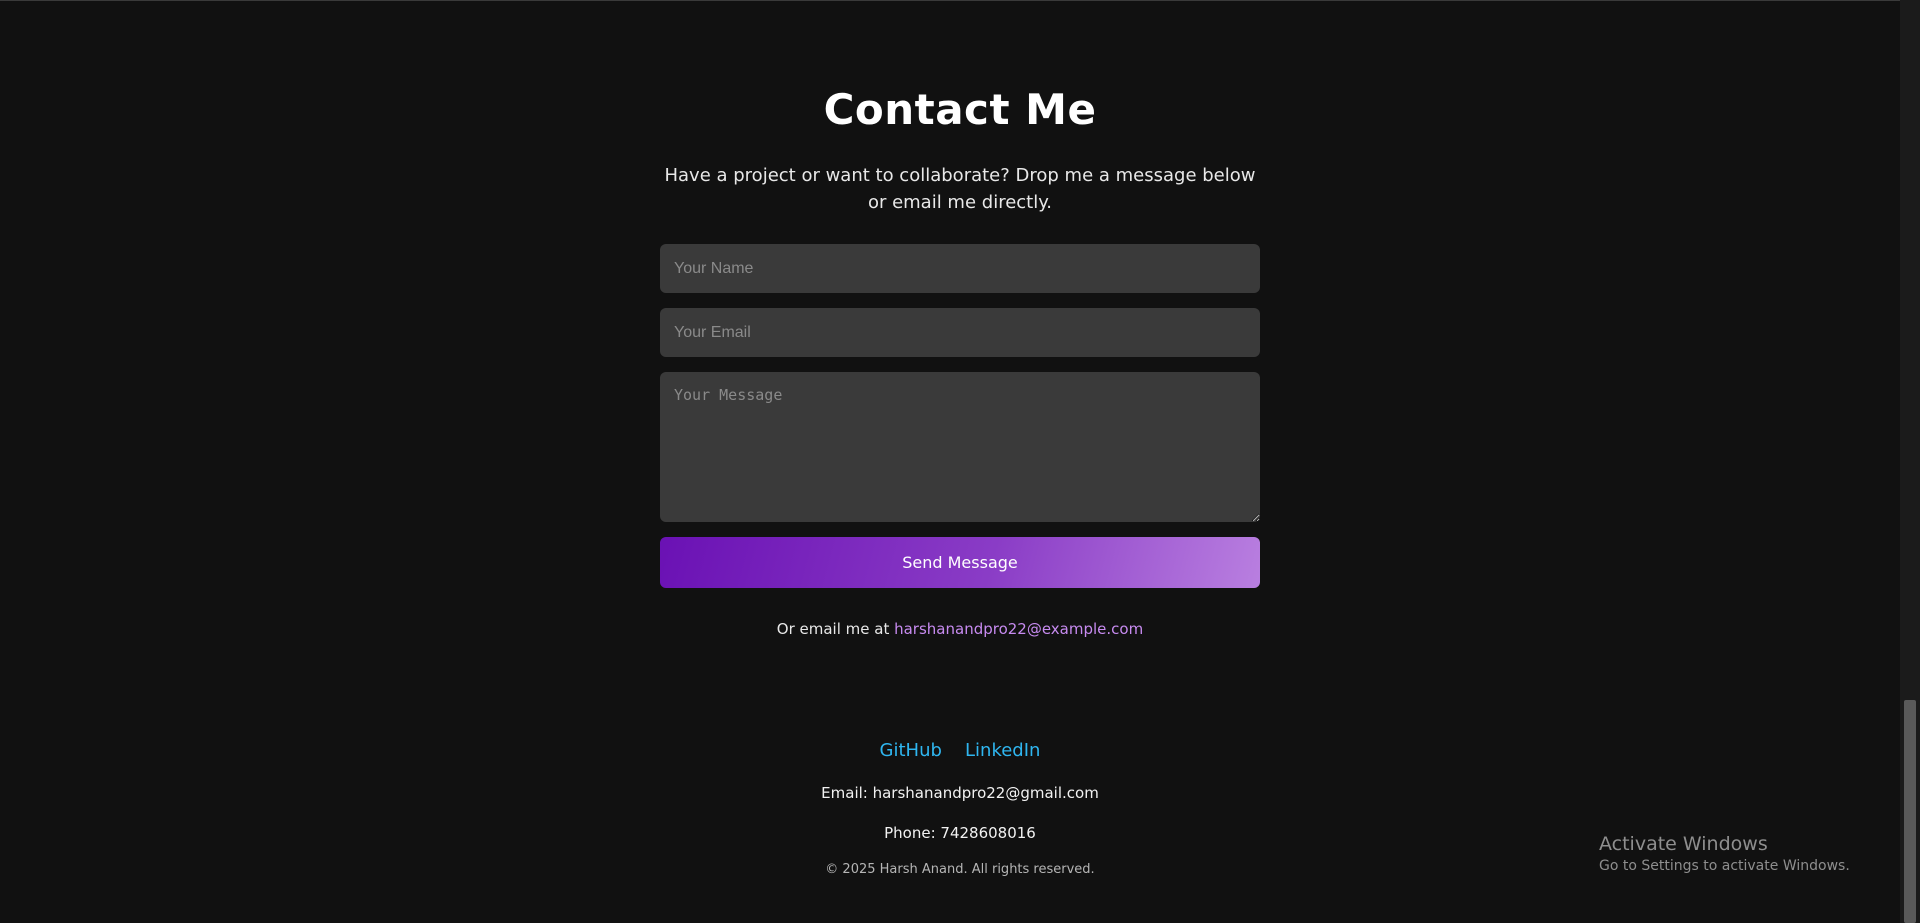 Image resolution: width=1920 pixels, height=923 pixels. Describe the element at coordinates (960, 869) in the screenshot. I see `copyright: © 2025 Harsh Anand. All rights reserved.` at that location.